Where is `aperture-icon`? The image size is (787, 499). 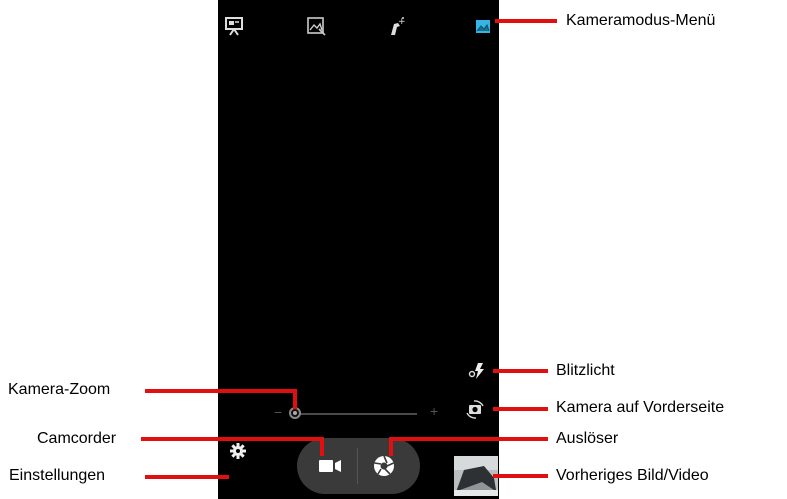
aperture-icon is located at coordinates (384, 465).